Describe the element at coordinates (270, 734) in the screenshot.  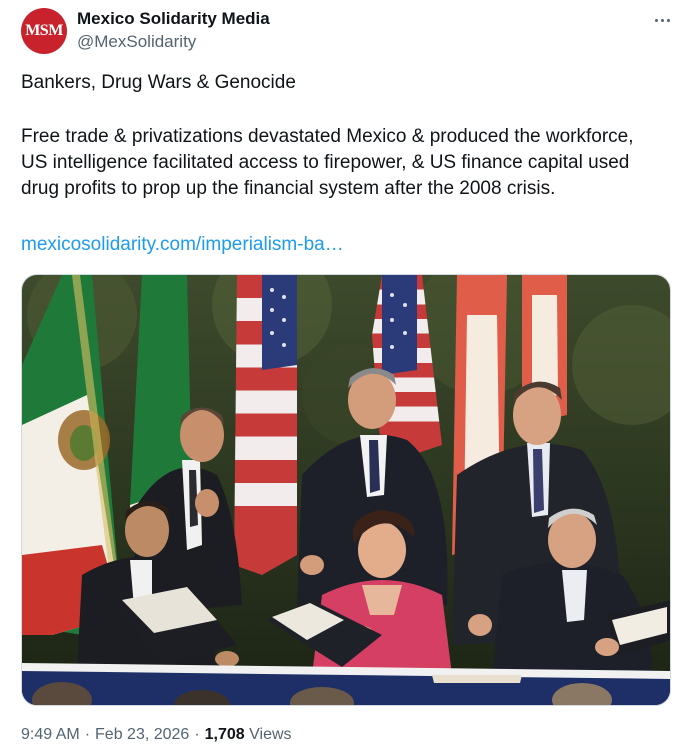
I see `views-label: Views` at that location.